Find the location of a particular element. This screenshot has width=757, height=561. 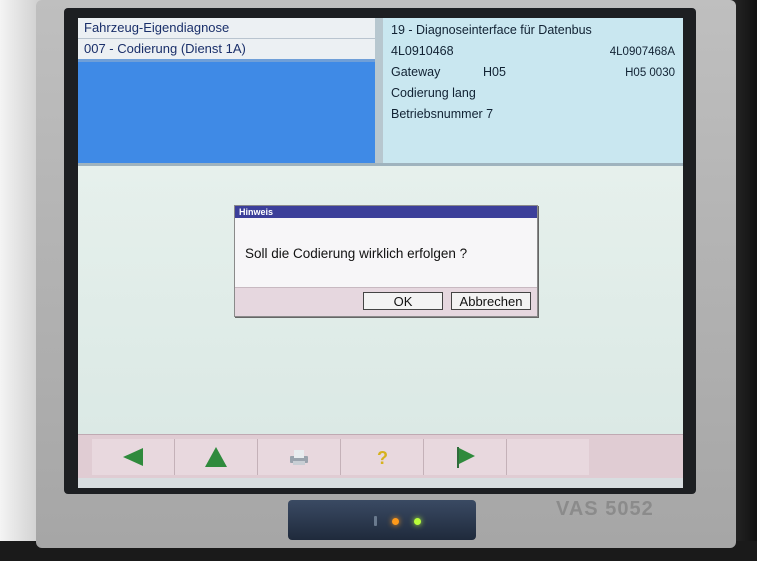

forward-button is located at coordinates (465, 457).